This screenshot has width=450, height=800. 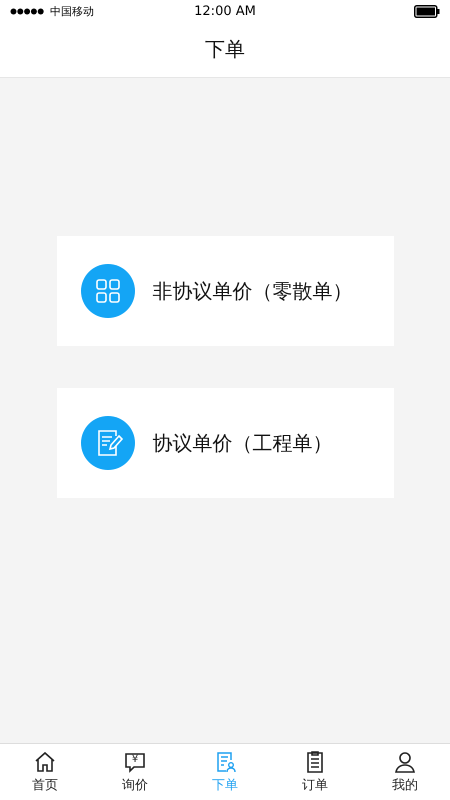 What do you see at coordinates (45, 762) in the screenshot?
I see `home-icon` at bounding box center [45, 762].